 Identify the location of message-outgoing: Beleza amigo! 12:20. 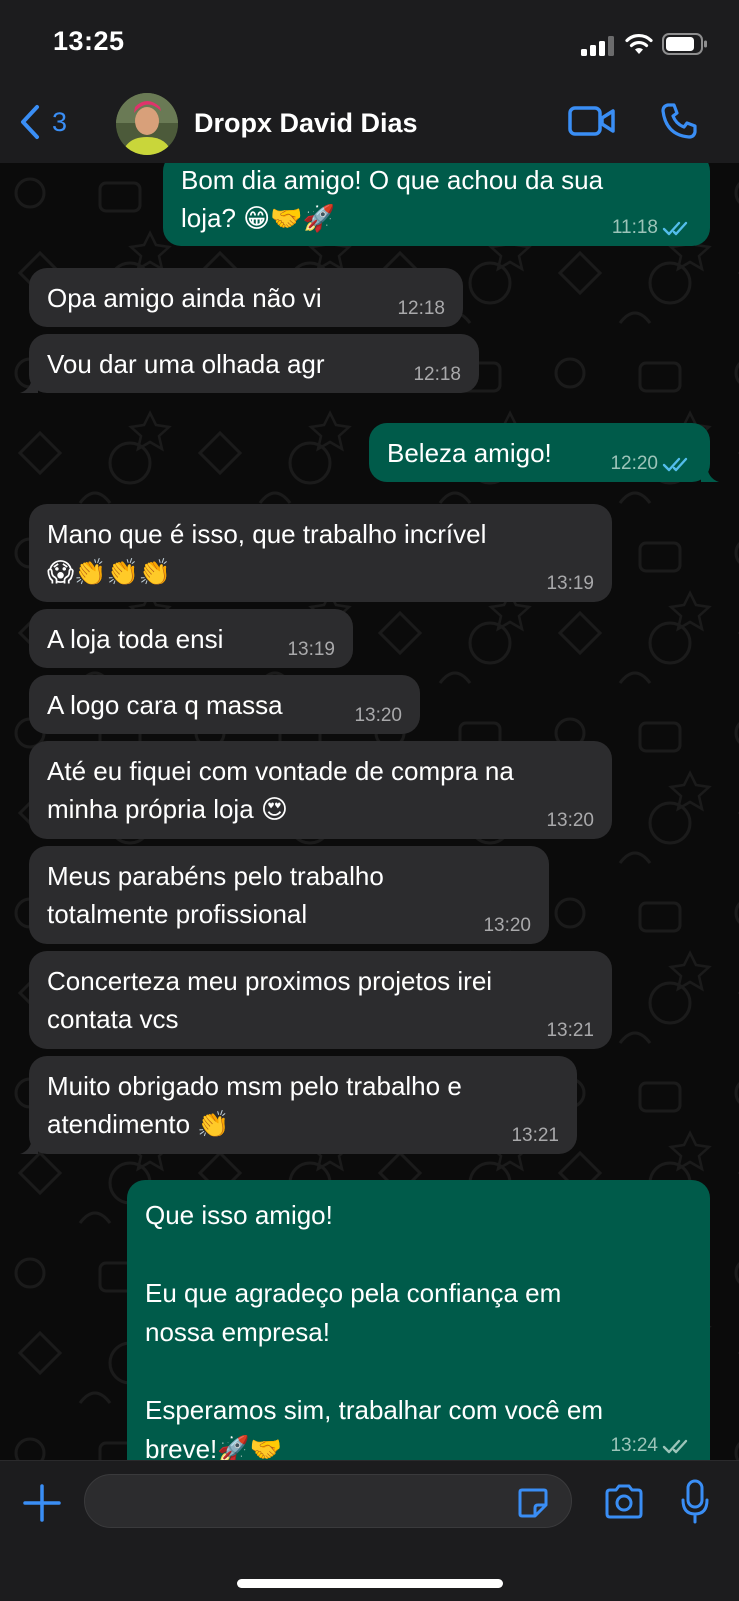
(544, 452).